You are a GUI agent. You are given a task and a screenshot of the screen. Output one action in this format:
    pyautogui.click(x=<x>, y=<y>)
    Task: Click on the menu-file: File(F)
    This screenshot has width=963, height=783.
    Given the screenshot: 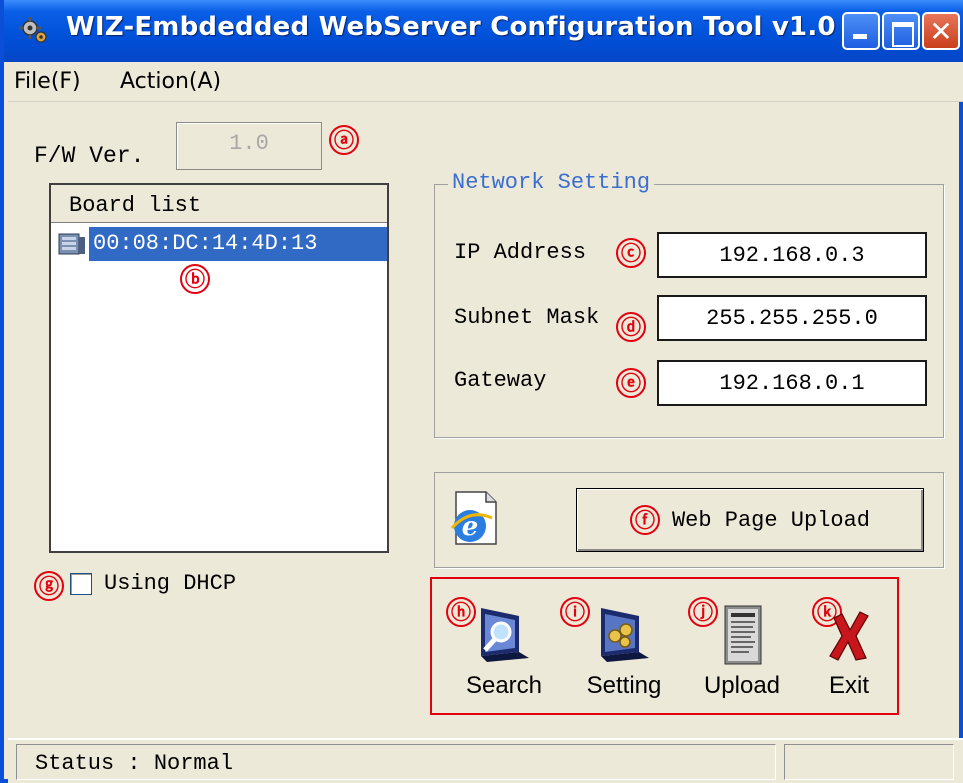 What is the action you would take?
    pyautogui.click(x=47, y=81)
    